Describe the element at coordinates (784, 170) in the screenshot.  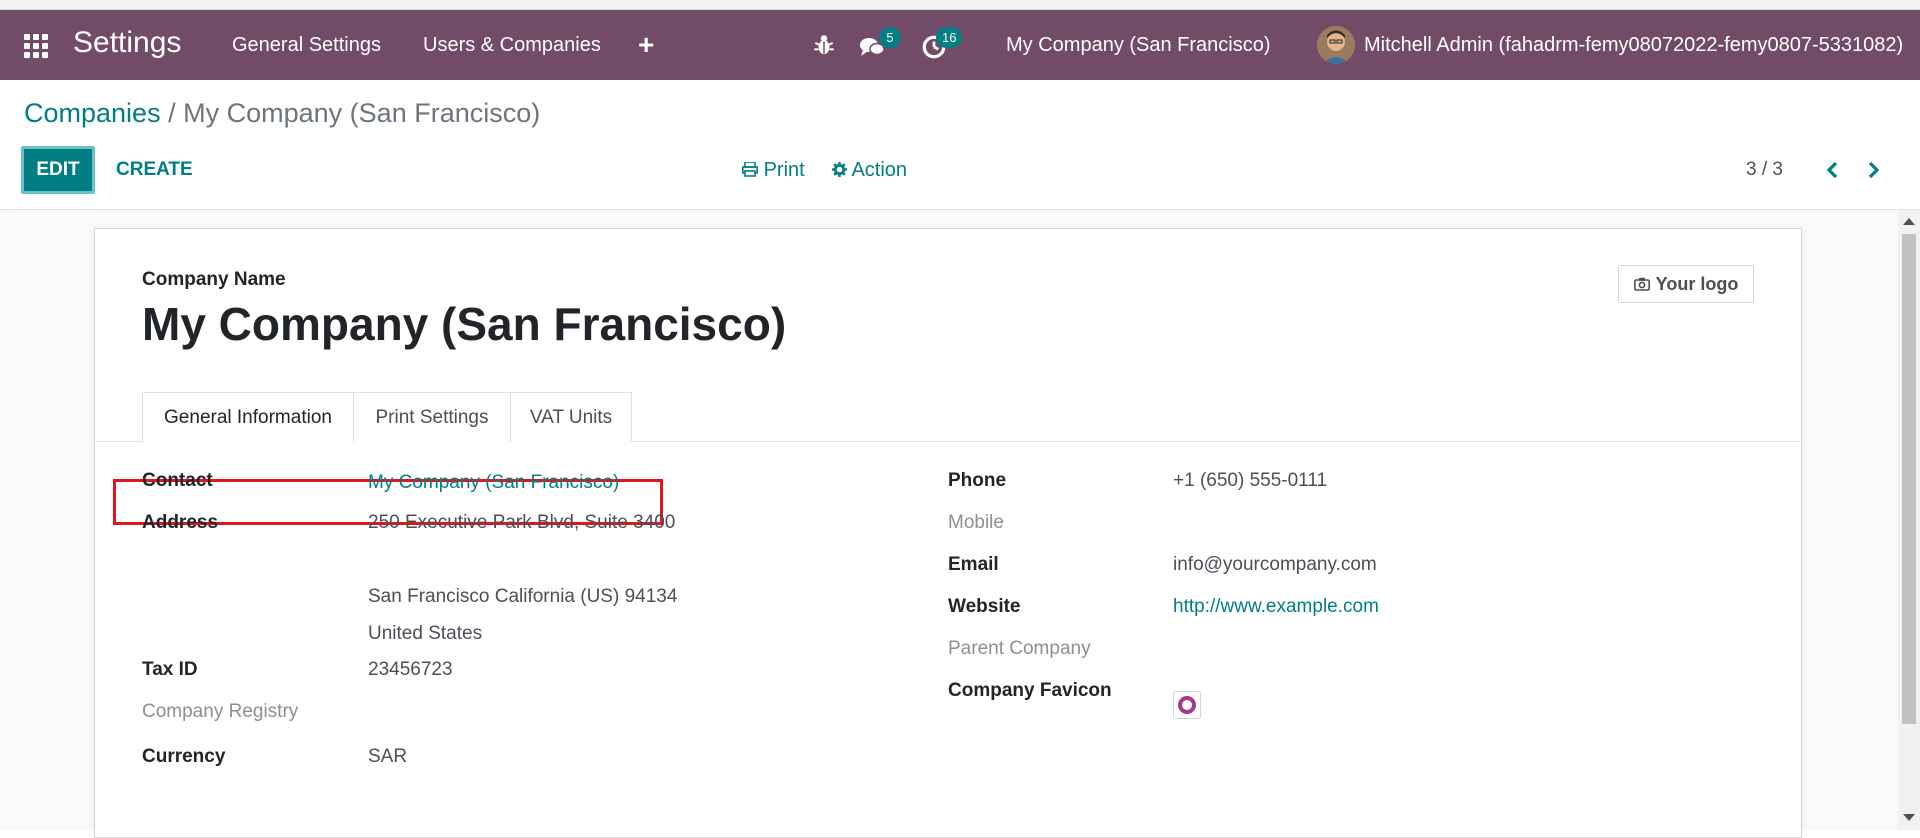
I see `print-label: Print` at that location.